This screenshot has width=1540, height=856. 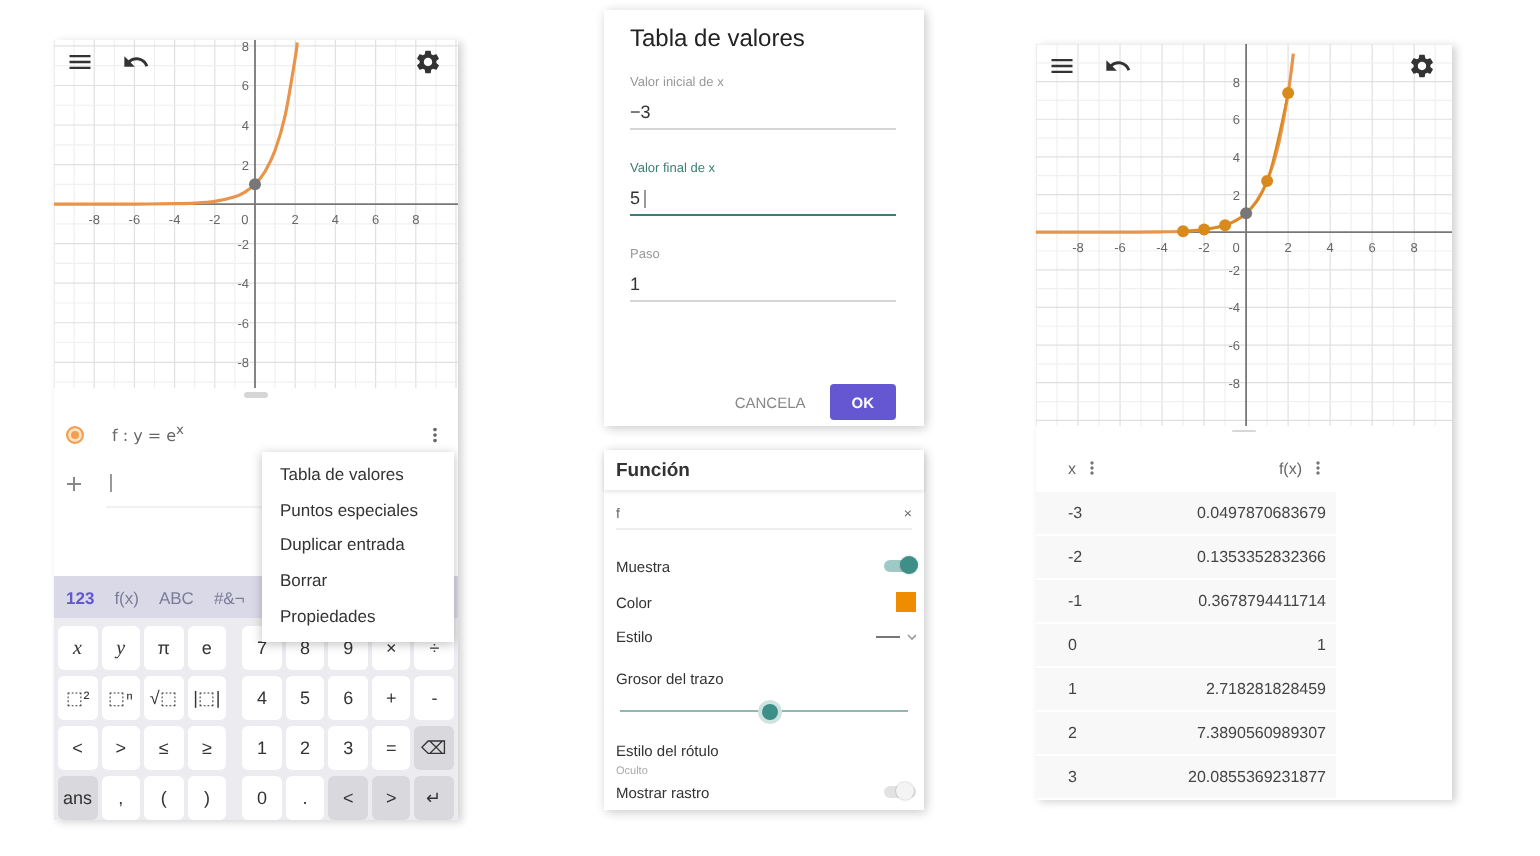 What do you see at coordinates (1072, 468) in the screenshot?
I see `column-header: x` at bounding box center [1072, 468].